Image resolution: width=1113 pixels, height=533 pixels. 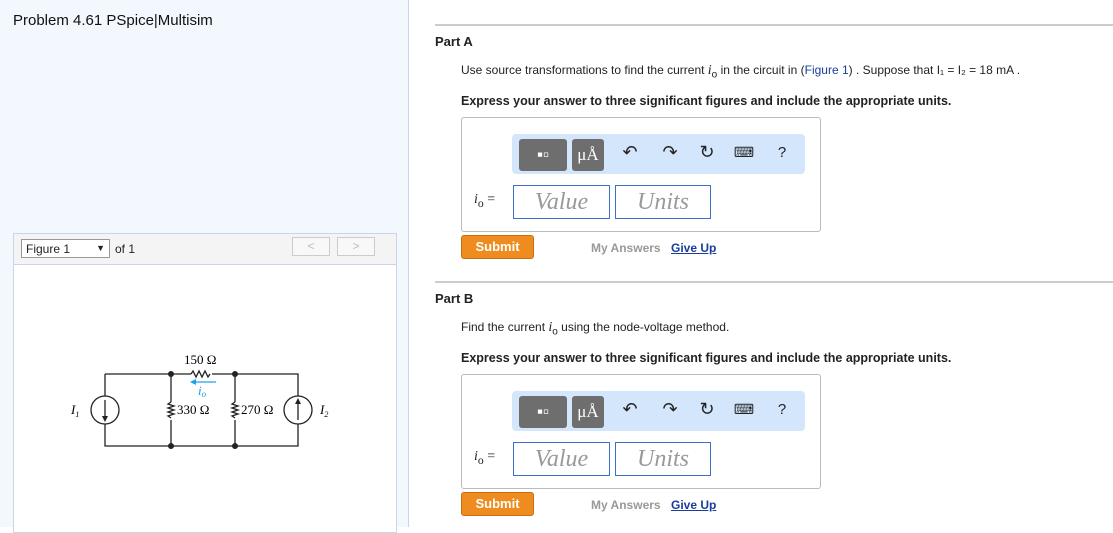 I want to click on part-b-answer-box: ▪▫ μÅ ↶ ↷ ↻ ⌨ ? io = Value Units, so click(x=641, y=431).